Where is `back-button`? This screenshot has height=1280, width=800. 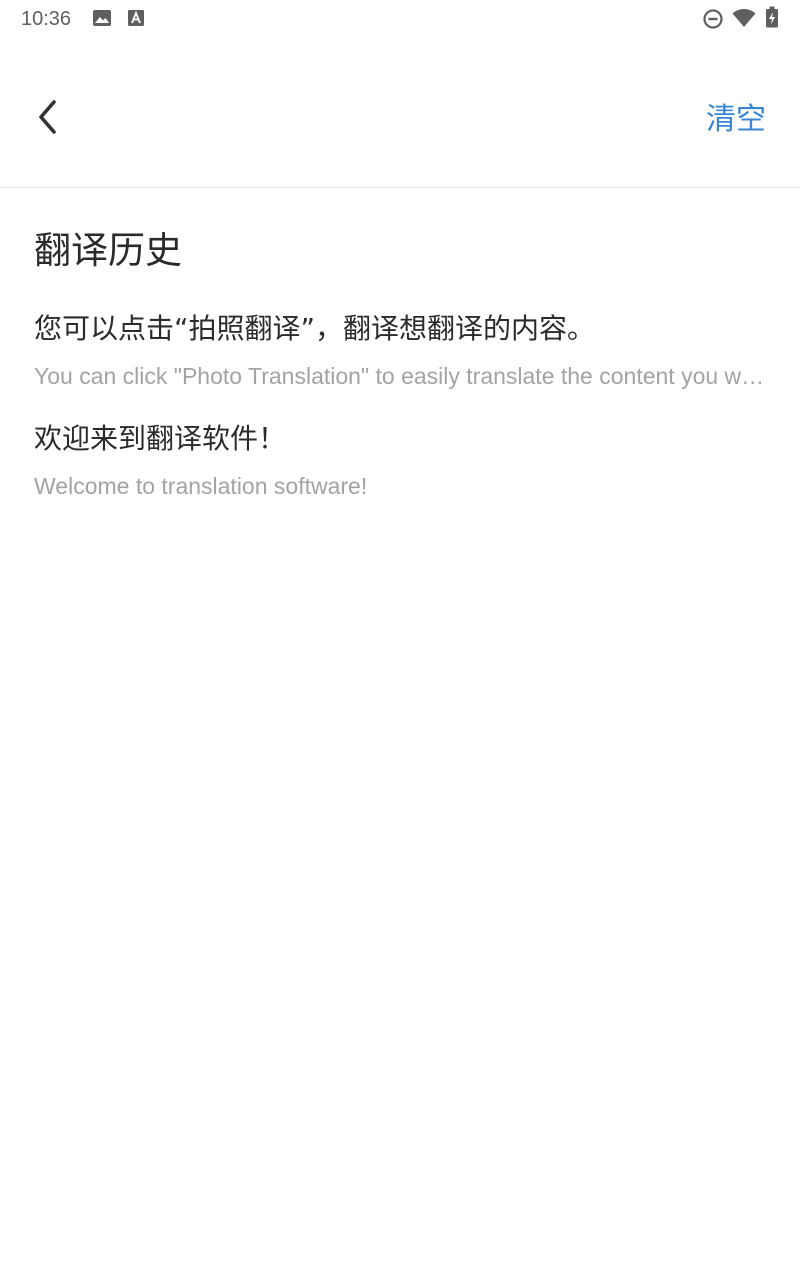
back-button is located at coordinates (48, 117).